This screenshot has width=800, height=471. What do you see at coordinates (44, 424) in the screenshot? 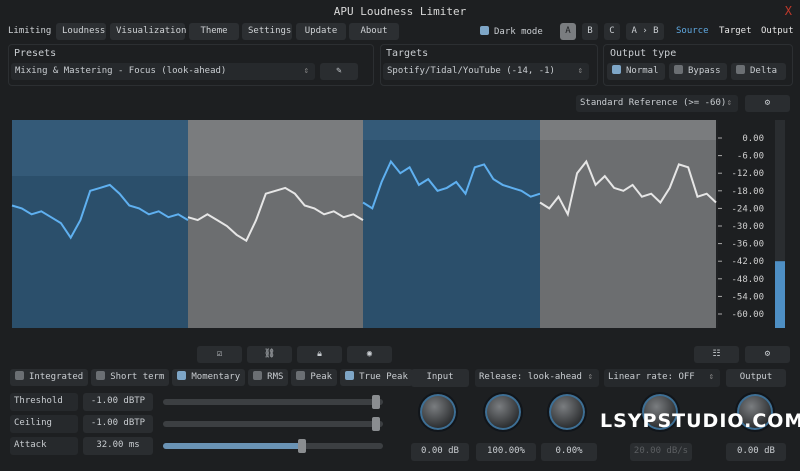
I see `param-label: Ceiling` at bounding box center [44, 424].